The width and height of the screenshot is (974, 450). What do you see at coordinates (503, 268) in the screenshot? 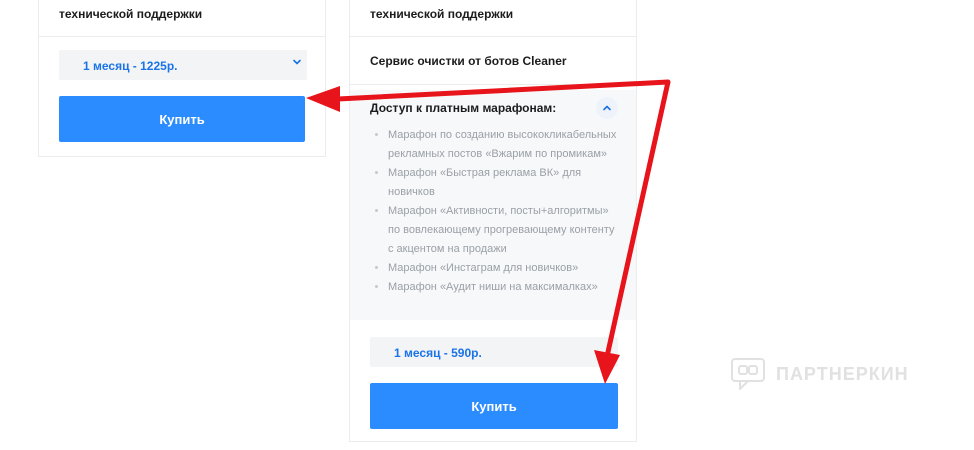
I see `list-item: Марафон «Инстаграм для новичков»` at bounding box center [503, 268].